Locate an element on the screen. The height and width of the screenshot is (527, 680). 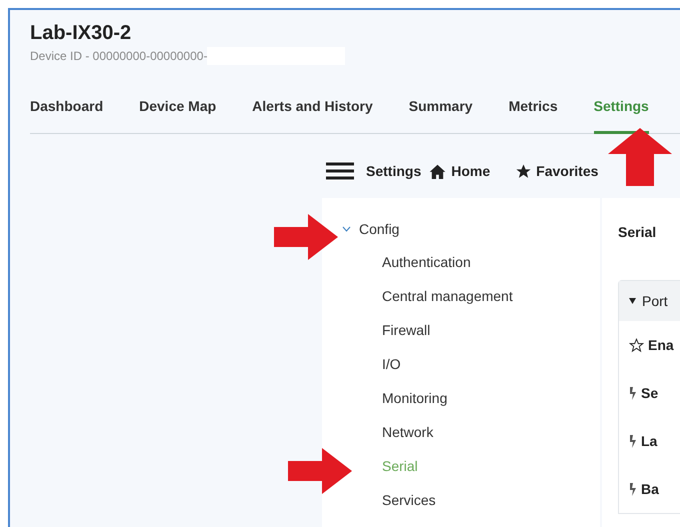
nav-tab: Metrics is located at coordinates (533, 114).